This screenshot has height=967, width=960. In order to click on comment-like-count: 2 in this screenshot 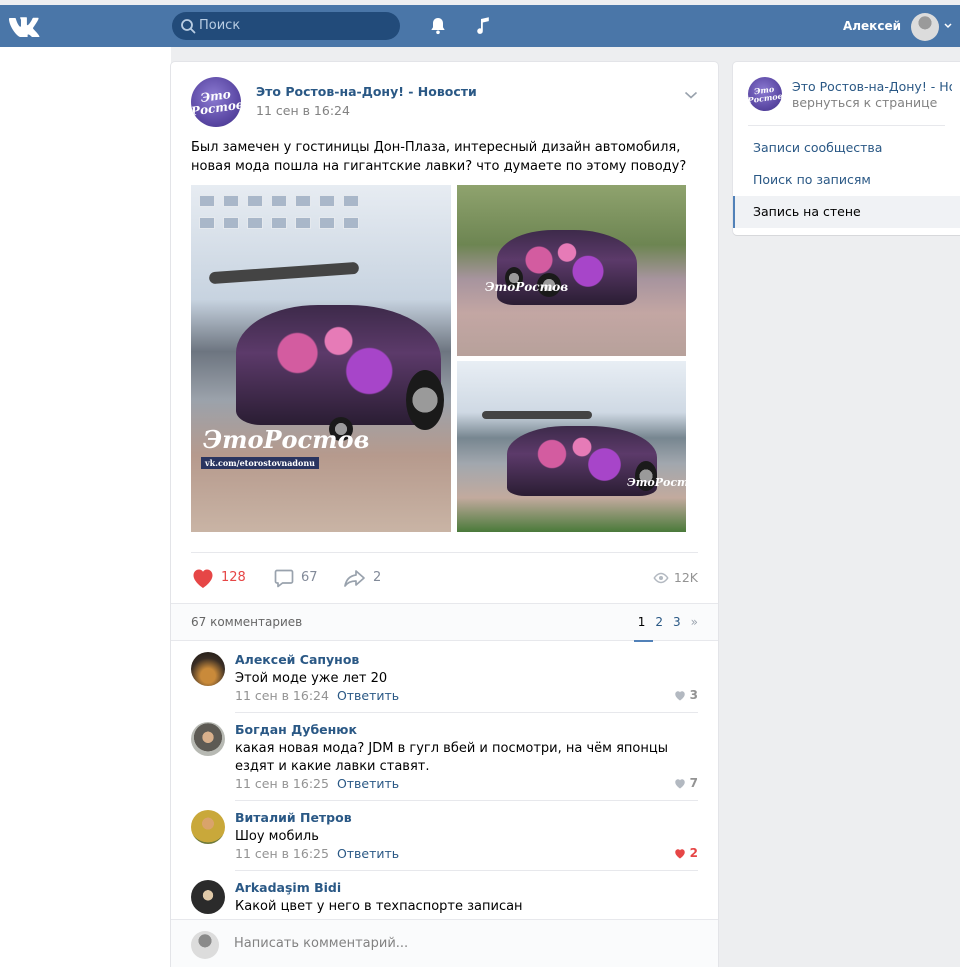, I will do `click(693, 853)`.